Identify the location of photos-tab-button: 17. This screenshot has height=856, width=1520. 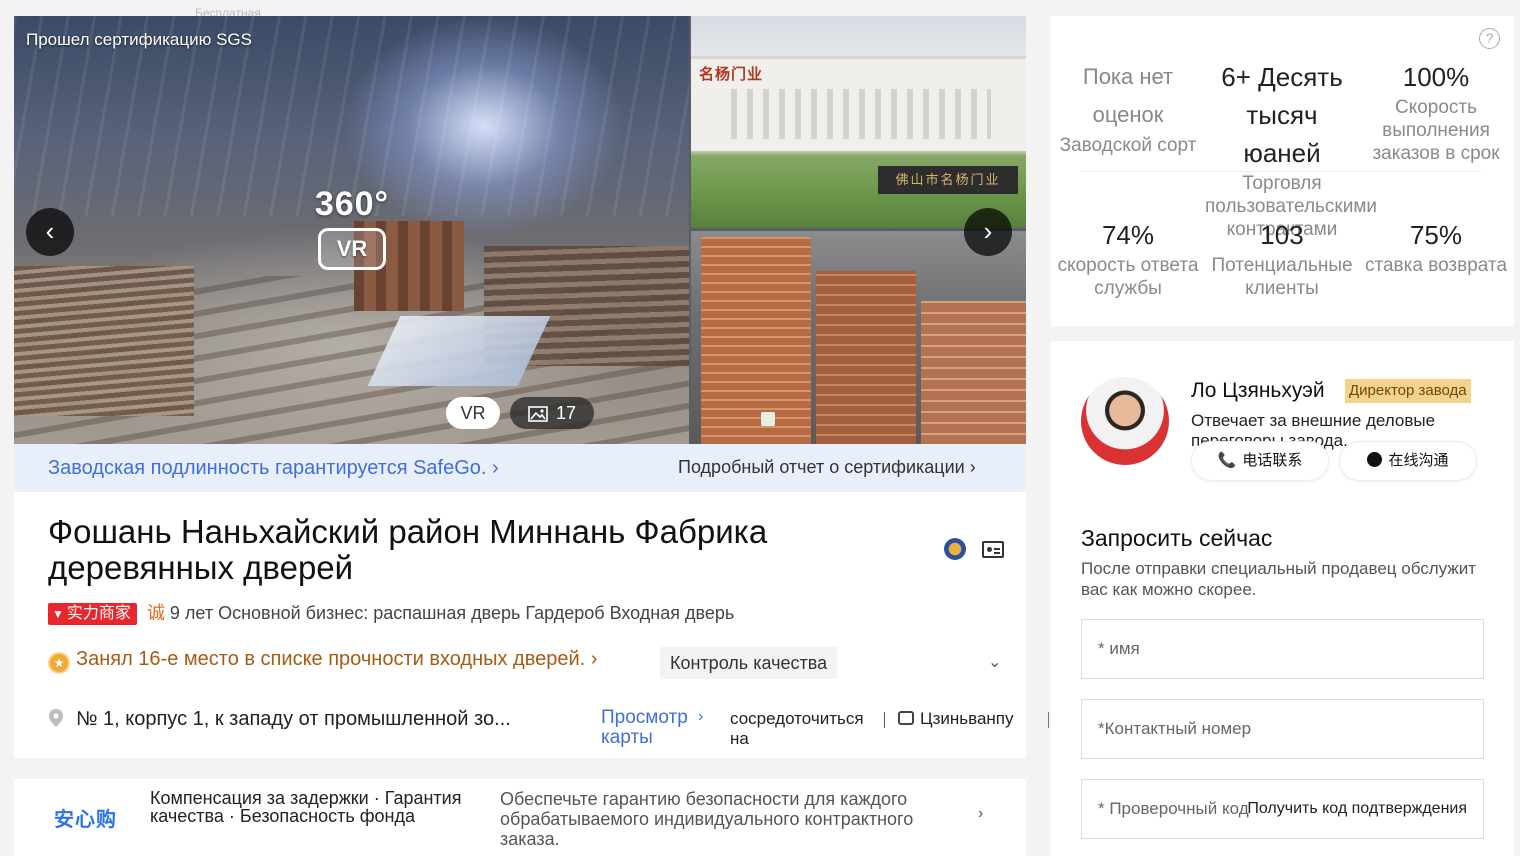
(552, 413).